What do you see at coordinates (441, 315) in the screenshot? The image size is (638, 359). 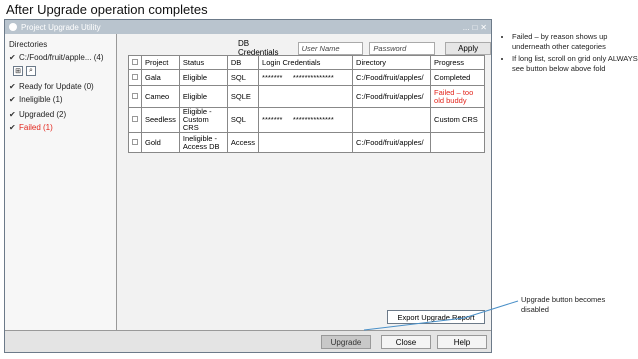 I see `callout-pointer` at bounding box center [441, 315].